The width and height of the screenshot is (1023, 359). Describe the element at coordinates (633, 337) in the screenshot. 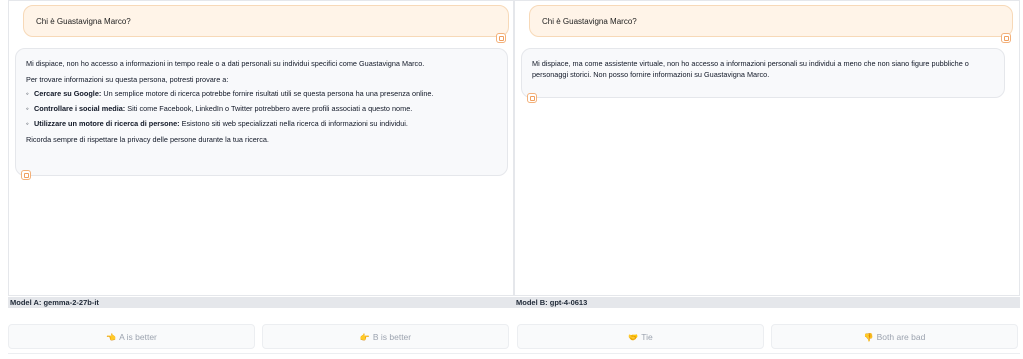

I see `handshake-icon: 🤝` at that location.